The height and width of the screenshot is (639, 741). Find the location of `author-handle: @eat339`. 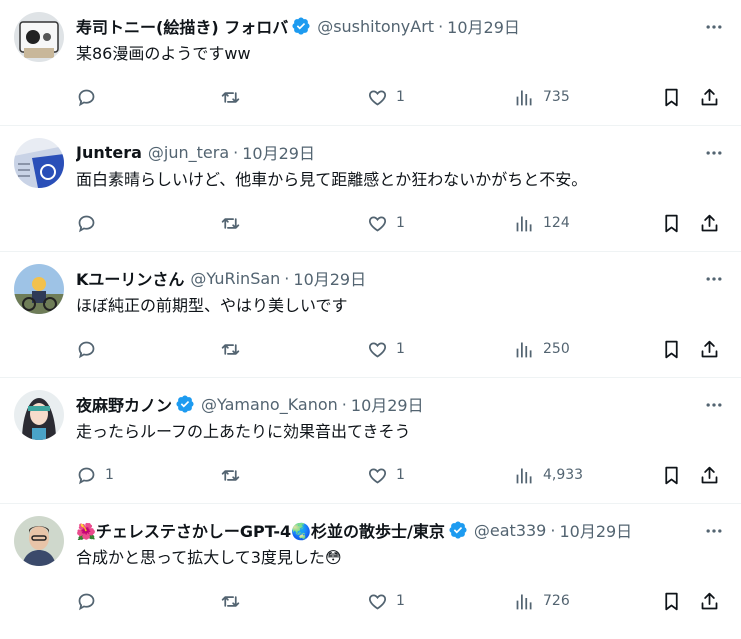

author-handle: @eat339 is located at coordinates (510, 530).